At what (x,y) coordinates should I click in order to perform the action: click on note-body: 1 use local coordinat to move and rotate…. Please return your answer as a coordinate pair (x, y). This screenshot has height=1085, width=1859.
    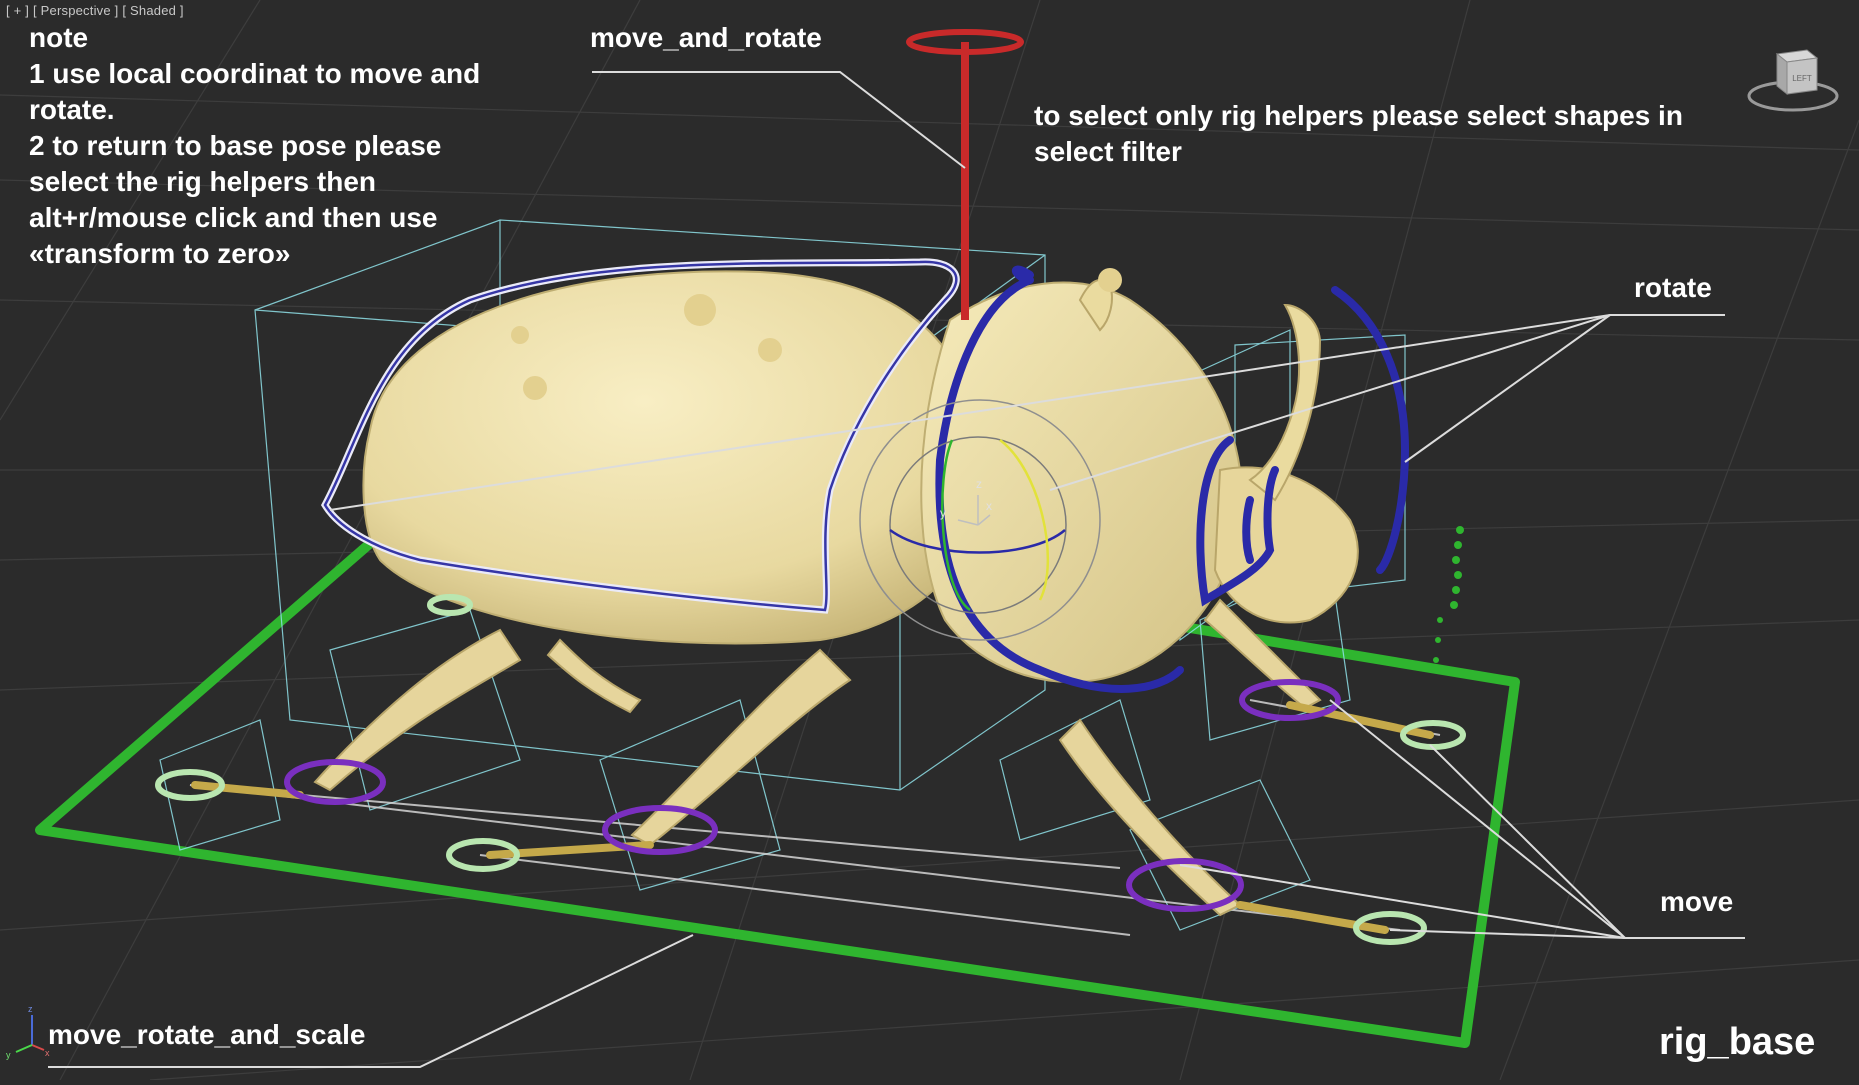
    Looking at the image, I should click on (254, 164).